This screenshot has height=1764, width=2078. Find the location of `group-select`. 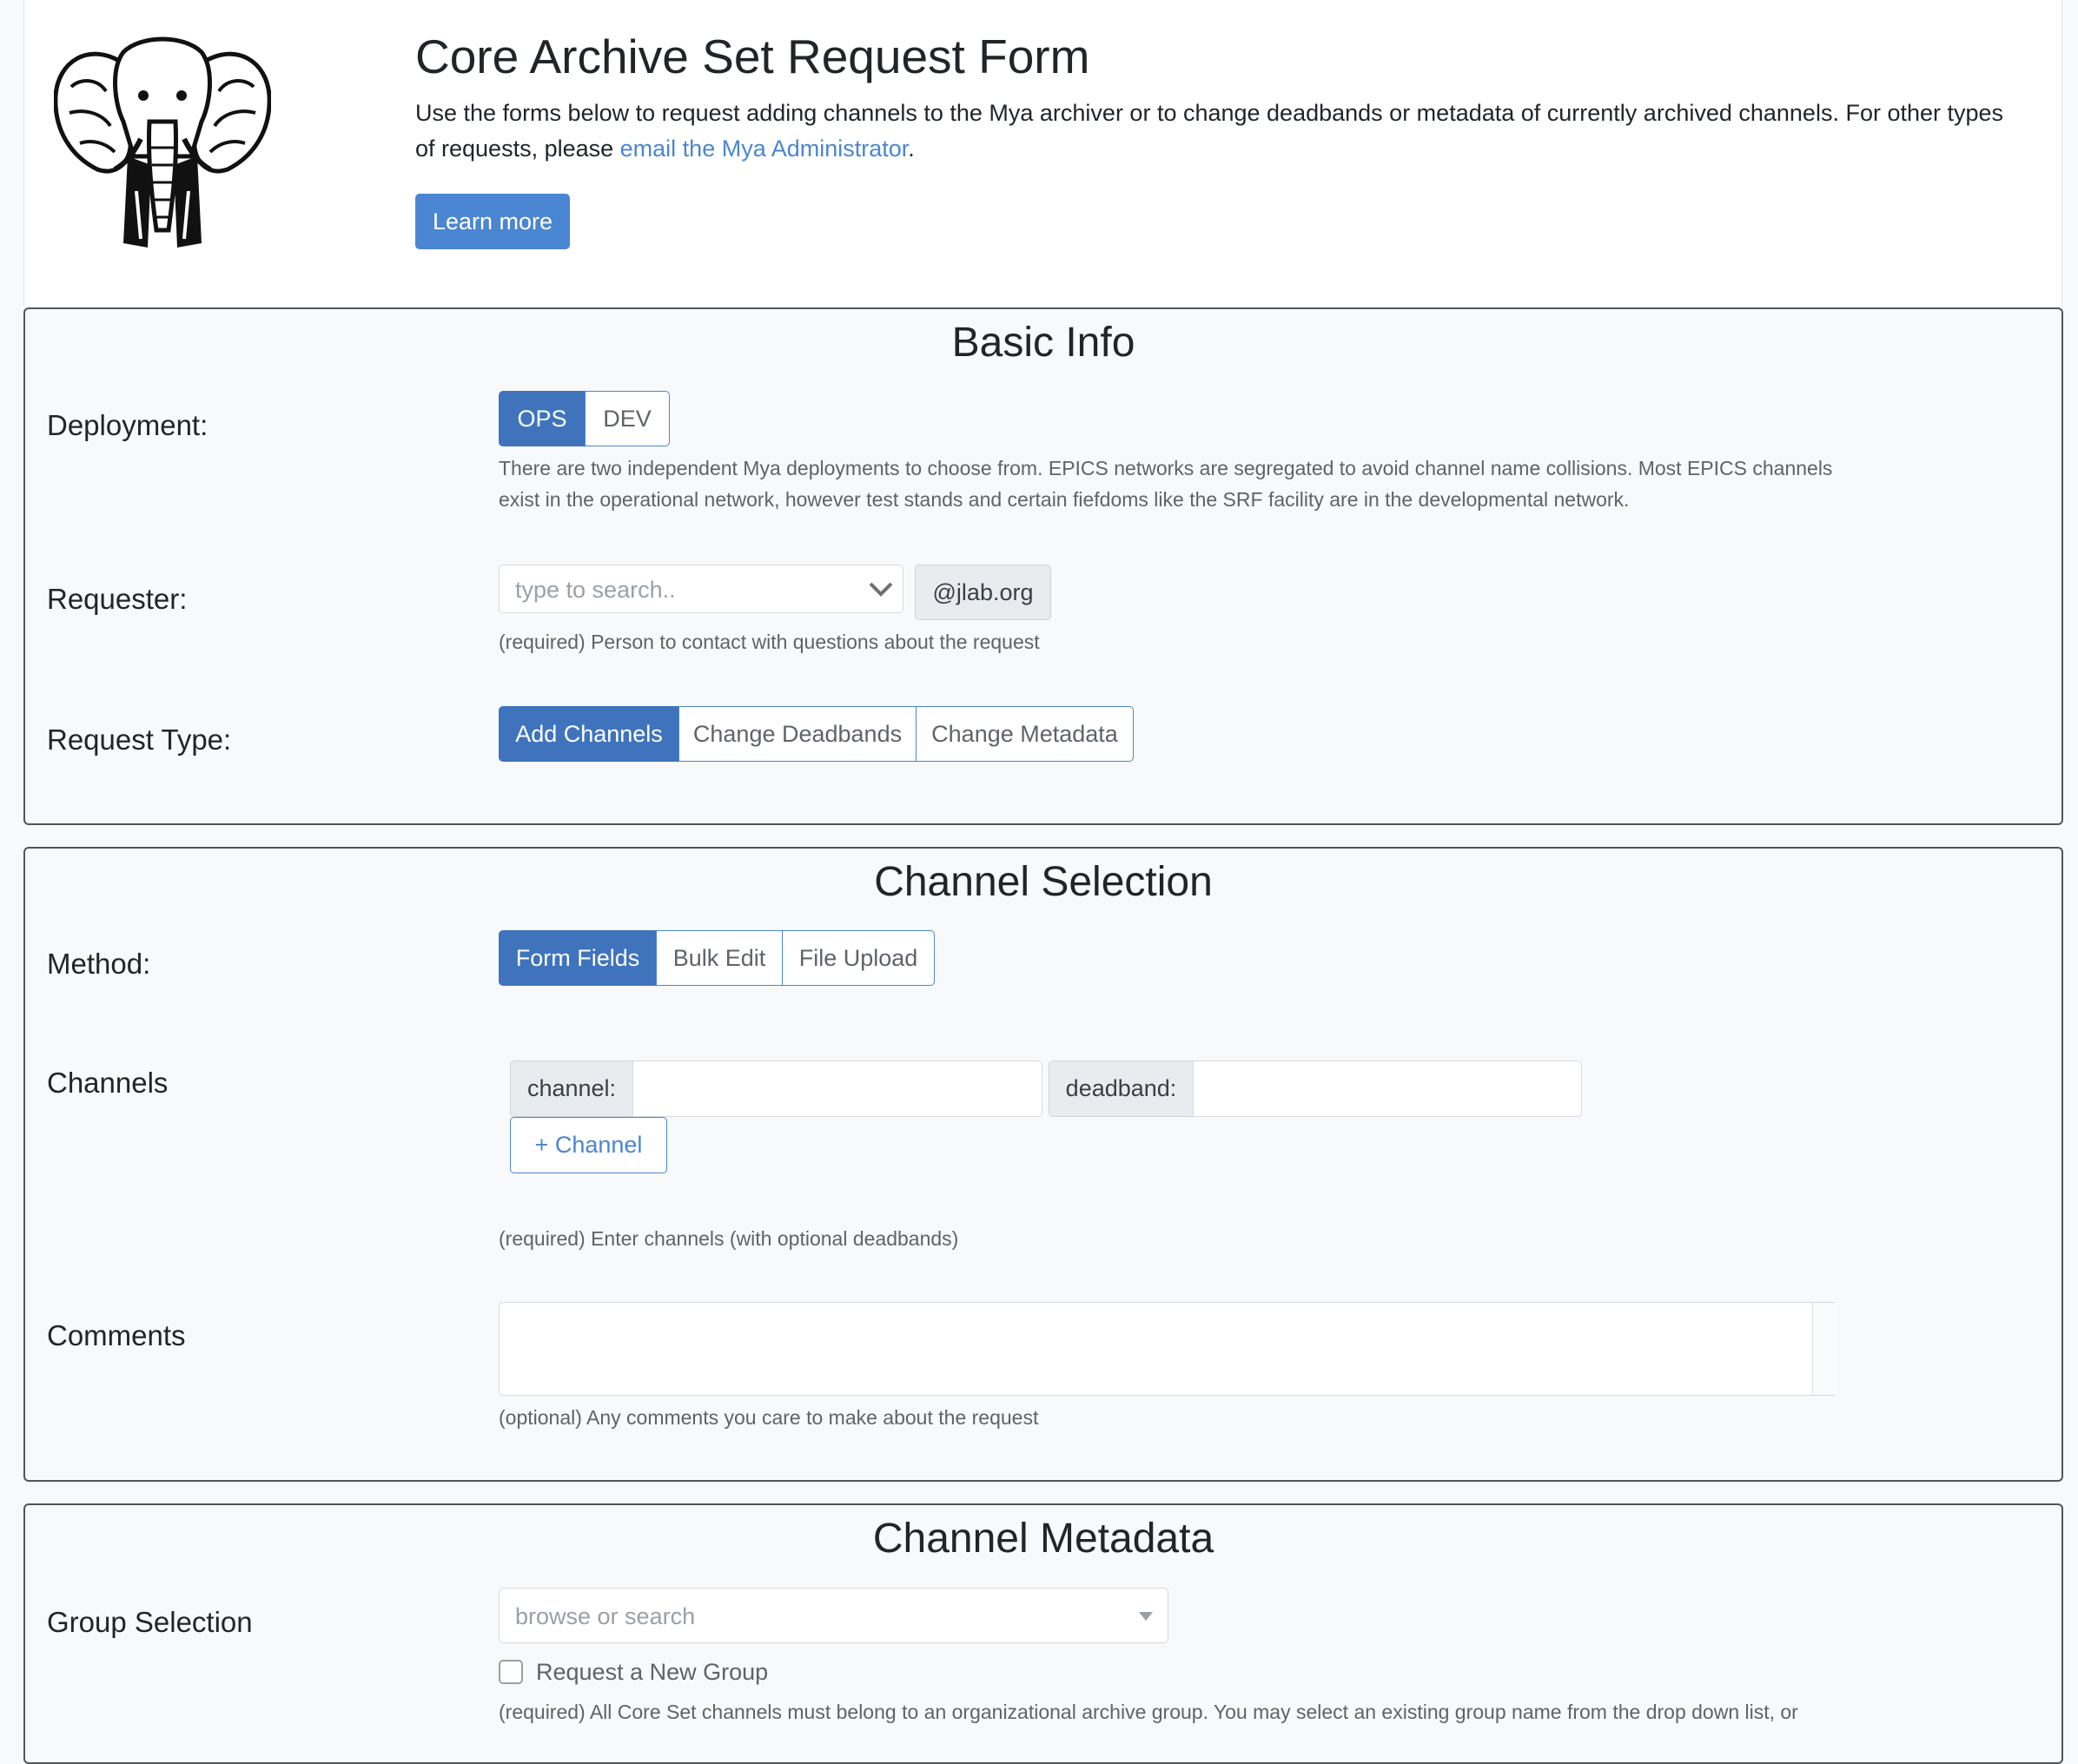

group-select is located at coordinates (833, 1616).